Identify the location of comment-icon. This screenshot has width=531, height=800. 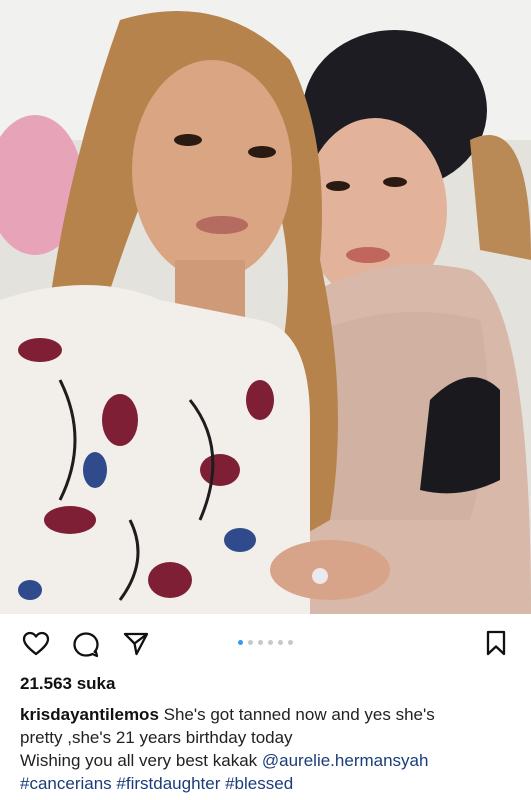
(86, 644).